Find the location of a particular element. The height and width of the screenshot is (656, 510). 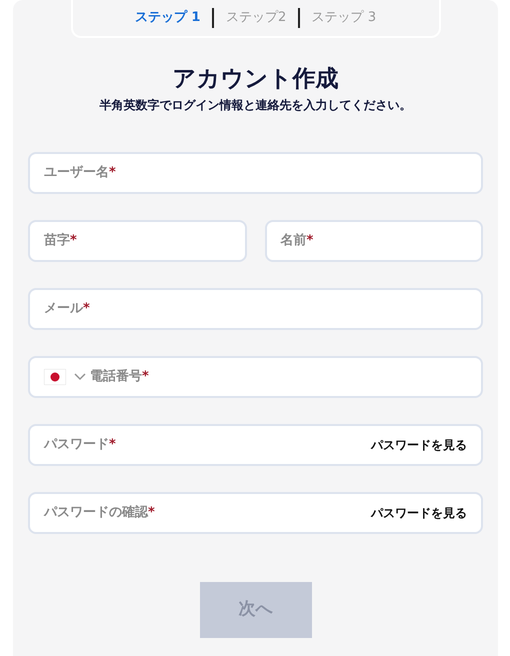

input-field: 名前* is located at coordinates (373, 241).